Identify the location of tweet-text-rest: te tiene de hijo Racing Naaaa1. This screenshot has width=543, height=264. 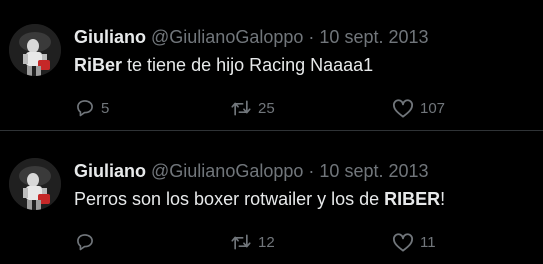
(248, 65).